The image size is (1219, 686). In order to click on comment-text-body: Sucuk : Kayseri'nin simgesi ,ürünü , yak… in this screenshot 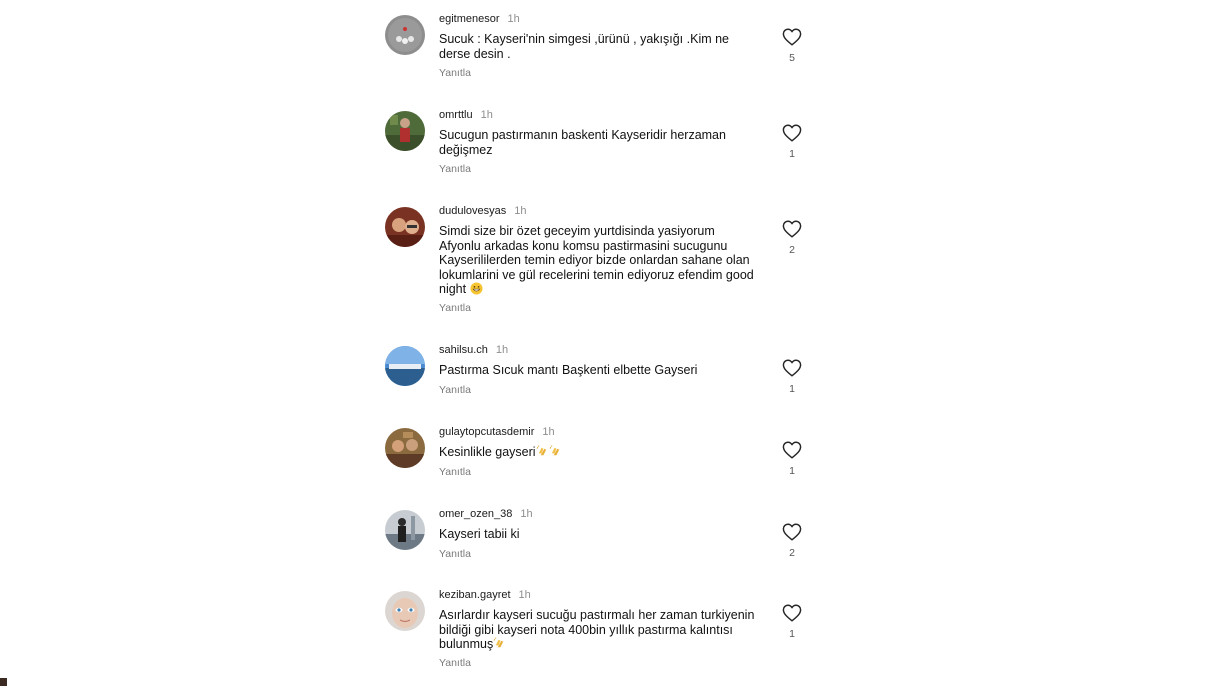, I will do `click(584, 46)`.